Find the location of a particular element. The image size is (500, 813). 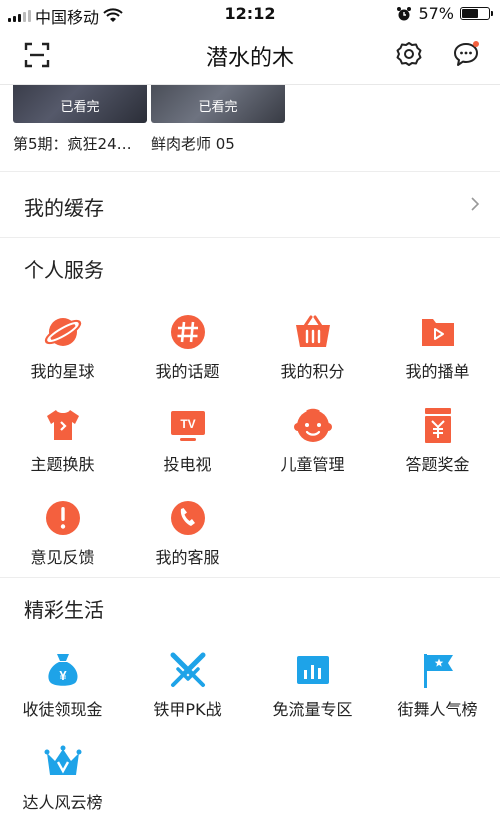

grid-item-label: 主题换肤 is located at coordinates (62, 464).